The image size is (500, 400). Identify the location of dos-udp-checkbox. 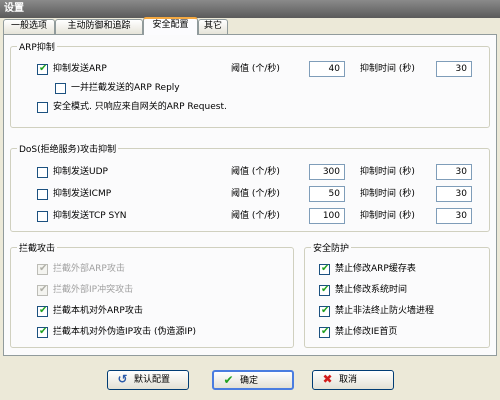
(42, 172).